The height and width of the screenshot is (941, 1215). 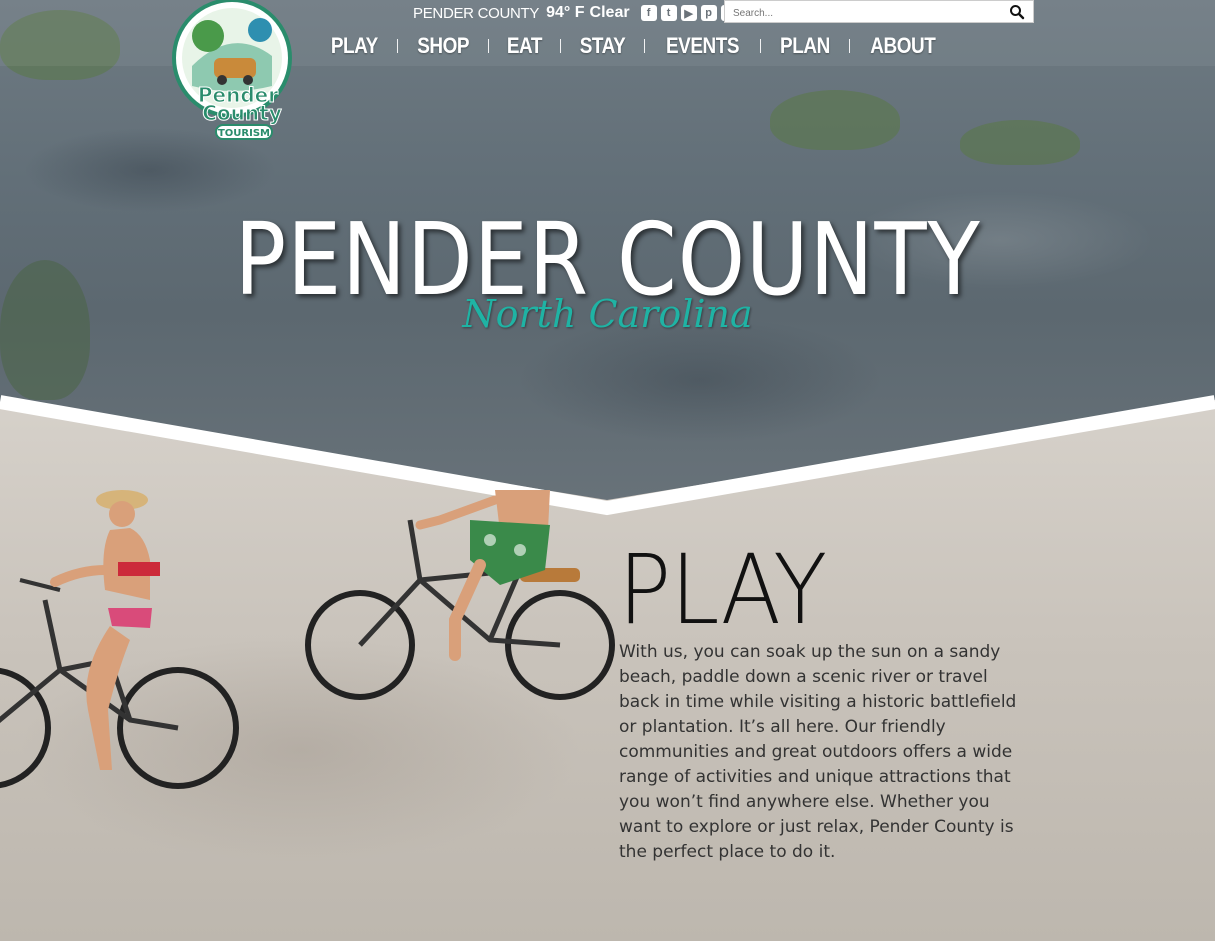 What do you see at coordinates (602, 46) in the screenshot?
I see `nav-stay: STAY` at bounding box center [602, 46].